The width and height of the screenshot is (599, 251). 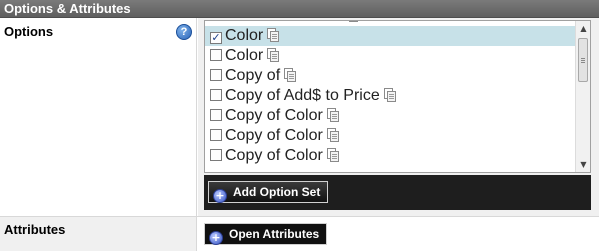 I want to click on option-set-item-label: Copy of, so click(x=253, y=75).